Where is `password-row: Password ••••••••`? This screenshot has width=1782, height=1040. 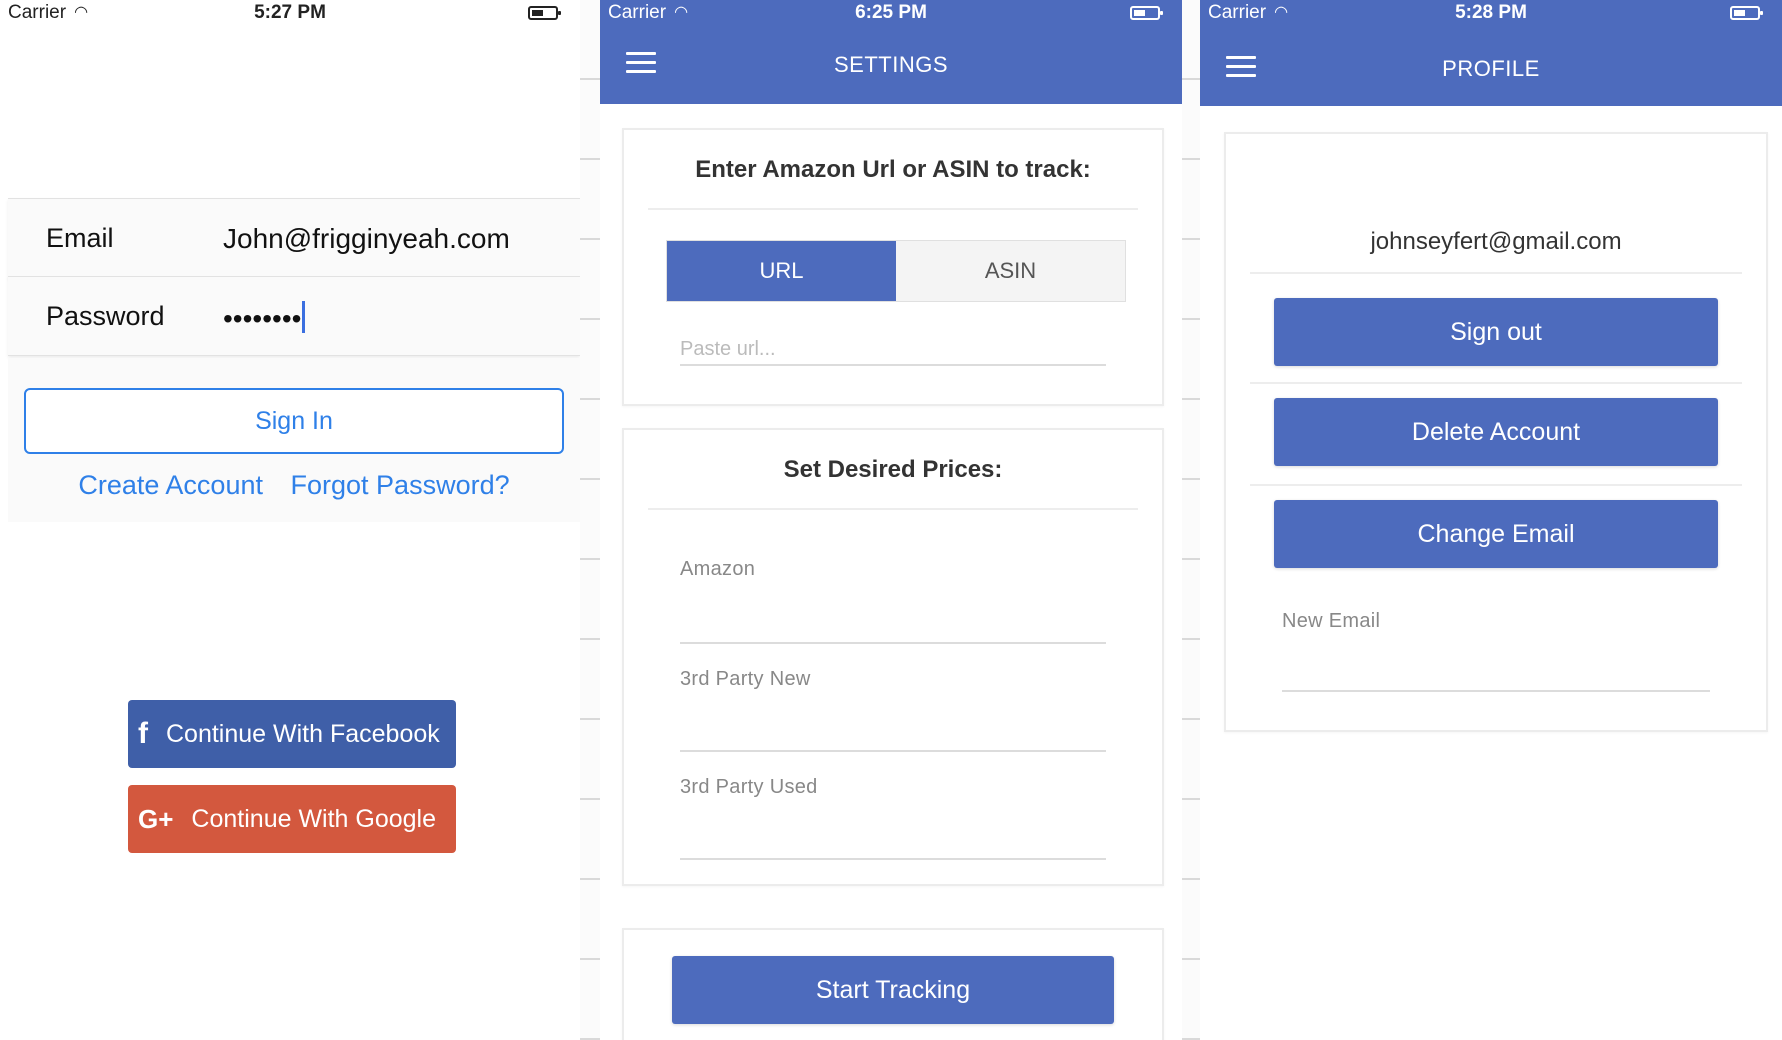
password-row: Password •••••••• is located at coordinates (294, 316).